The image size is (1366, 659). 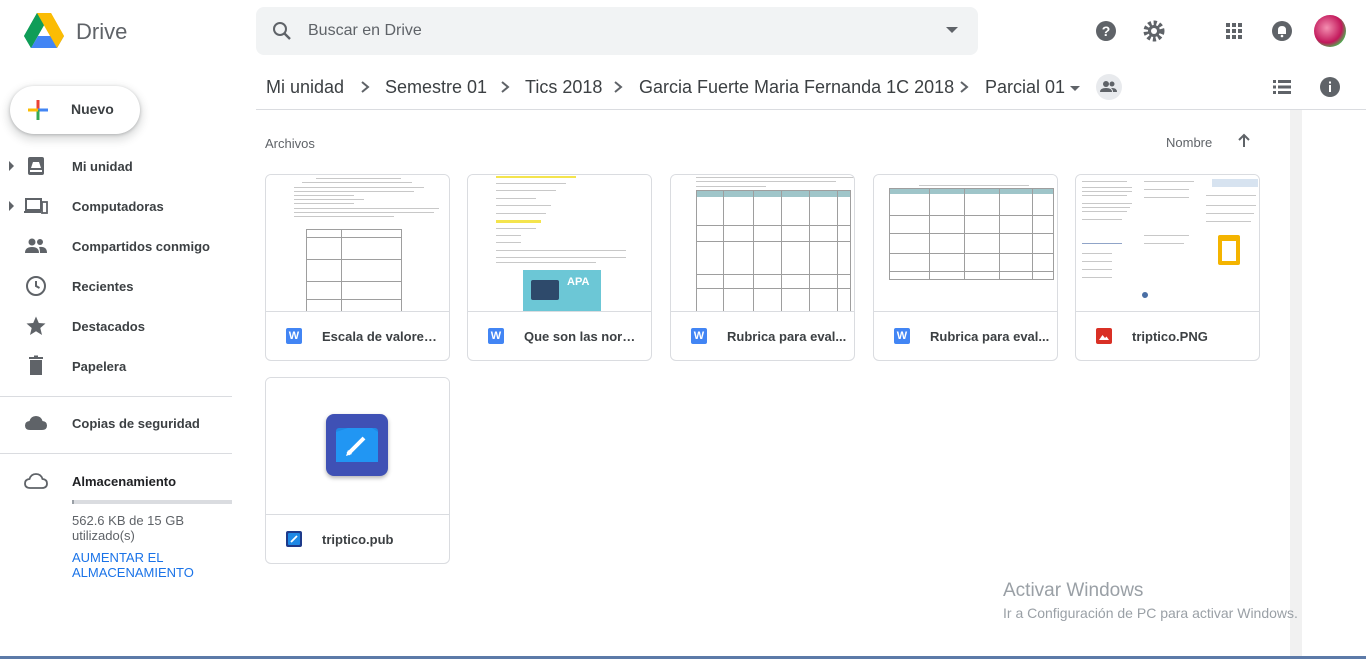 I want to click on file-card: triptico.PNG, so click(x=1167, y=267).